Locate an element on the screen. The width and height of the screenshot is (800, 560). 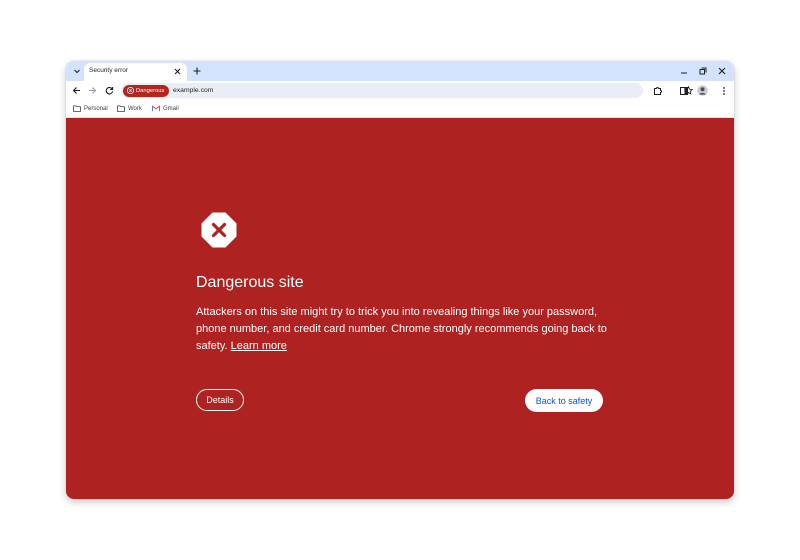
bookmark-label: Work is located at coordinates (135, 108).